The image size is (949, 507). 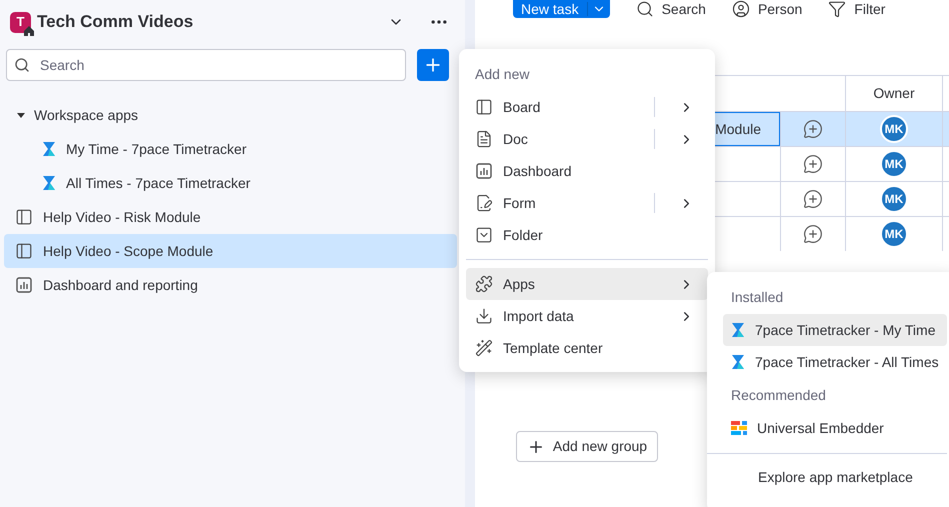 I want to click on folder-icon, so click(x=484, y=235).